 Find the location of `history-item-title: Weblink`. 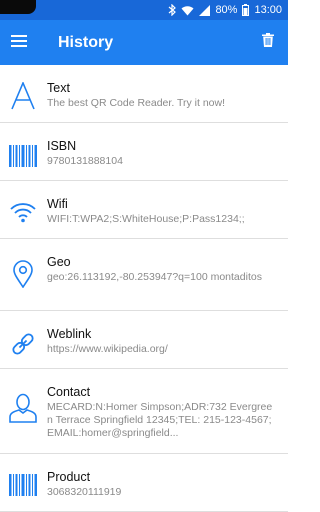

history-item-title: Weblink is located at coordinates (69, 334).